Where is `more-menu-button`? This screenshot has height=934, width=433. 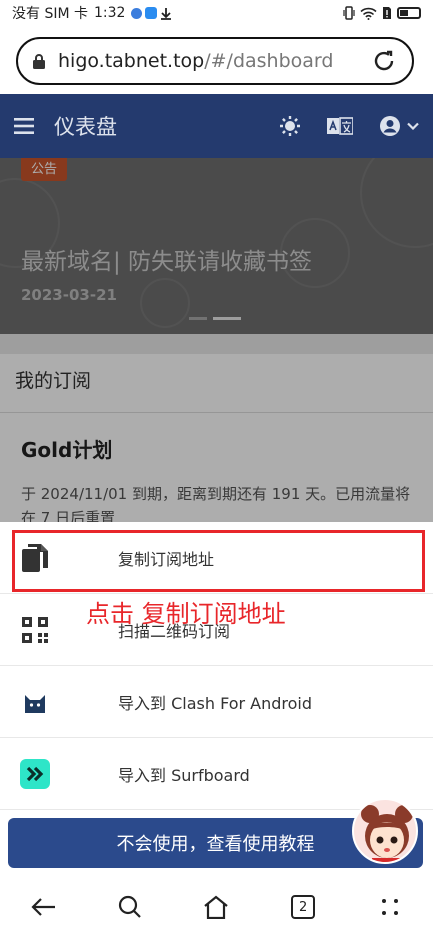
more-menu-button is located at coordinates (390, 907).